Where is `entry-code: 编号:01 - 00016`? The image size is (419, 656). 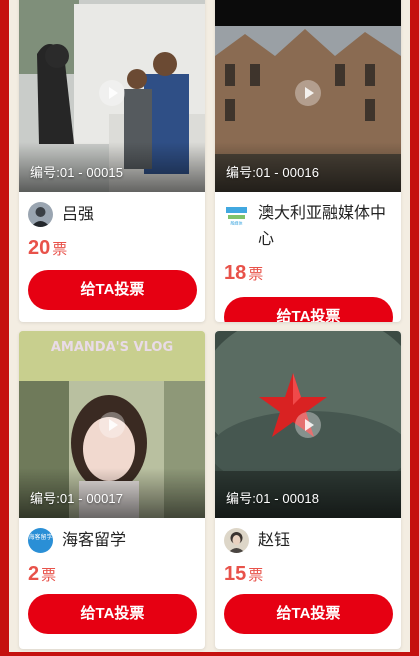 entry-code: 编号:01 - 00016 is located at coordinates (273, 172).